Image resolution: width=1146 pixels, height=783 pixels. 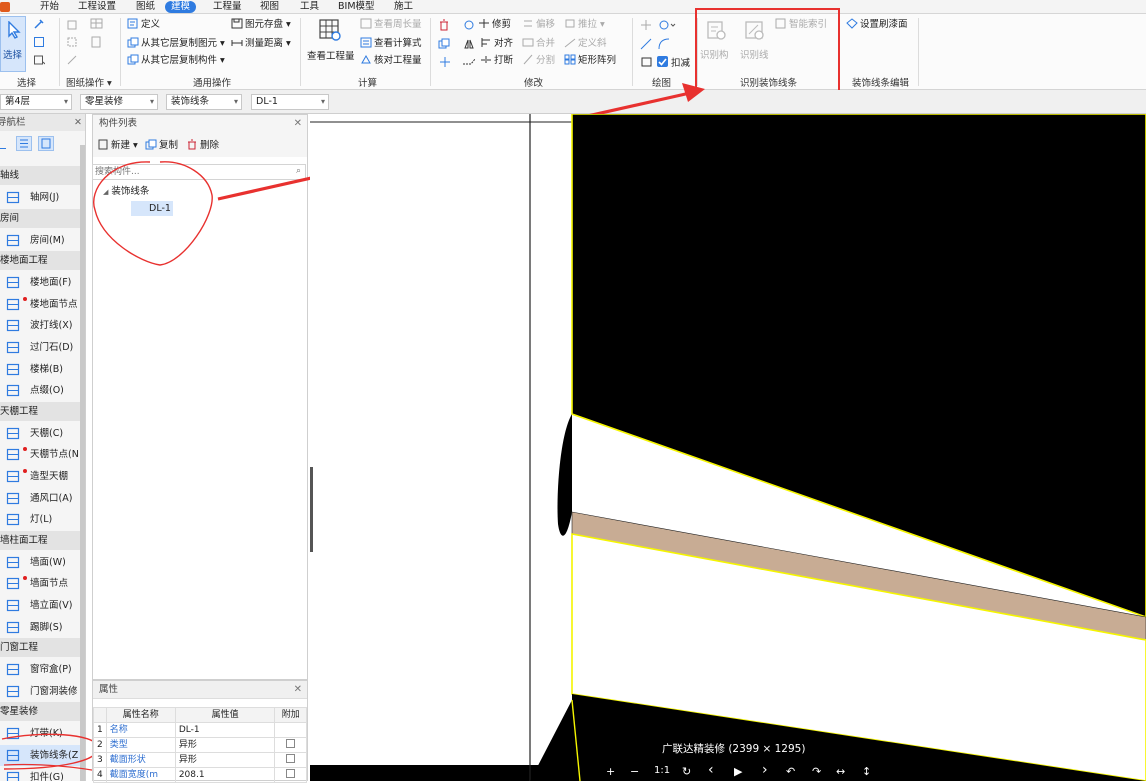 I want to click on delete-component-button: 删除, so click(x=202, y=146).